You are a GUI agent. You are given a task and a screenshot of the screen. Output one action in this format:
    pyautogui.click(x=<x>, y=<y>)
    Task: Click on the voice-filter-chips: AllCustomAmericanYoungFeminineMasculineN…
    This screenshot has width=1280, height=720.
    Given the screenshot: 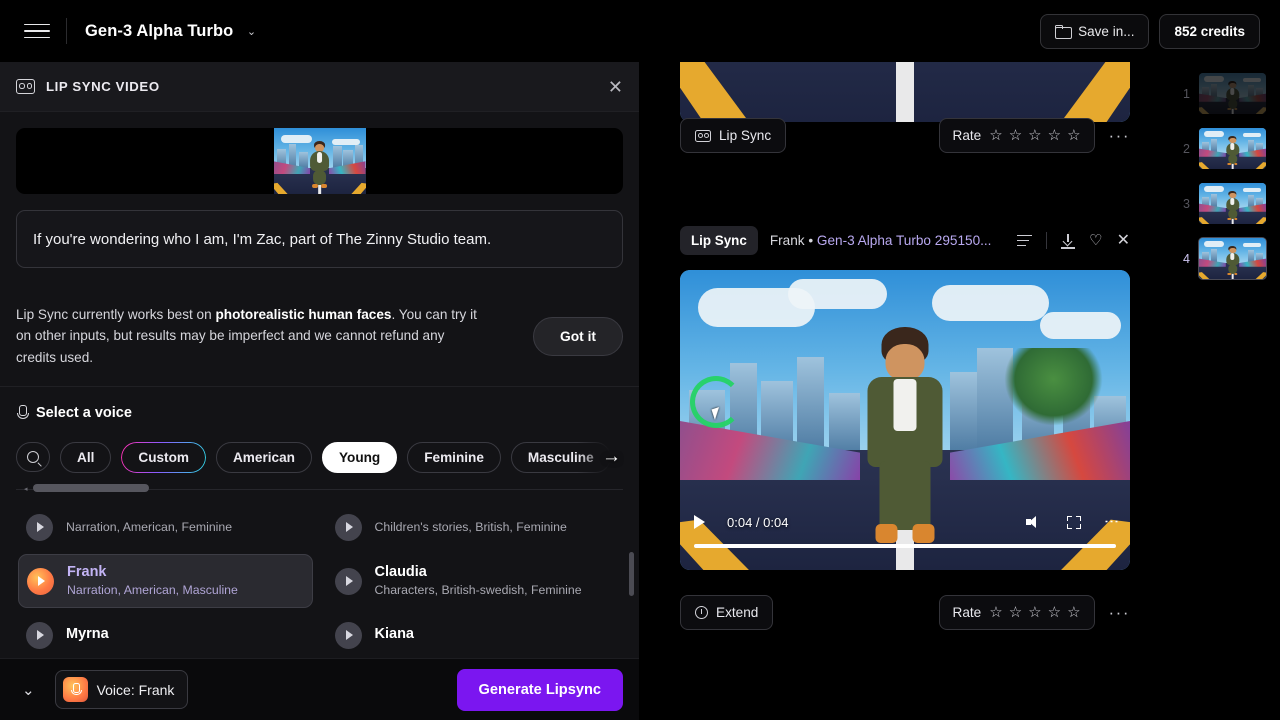 What is the action you would take?
    pyautogui.click(x=319, y=457)
    